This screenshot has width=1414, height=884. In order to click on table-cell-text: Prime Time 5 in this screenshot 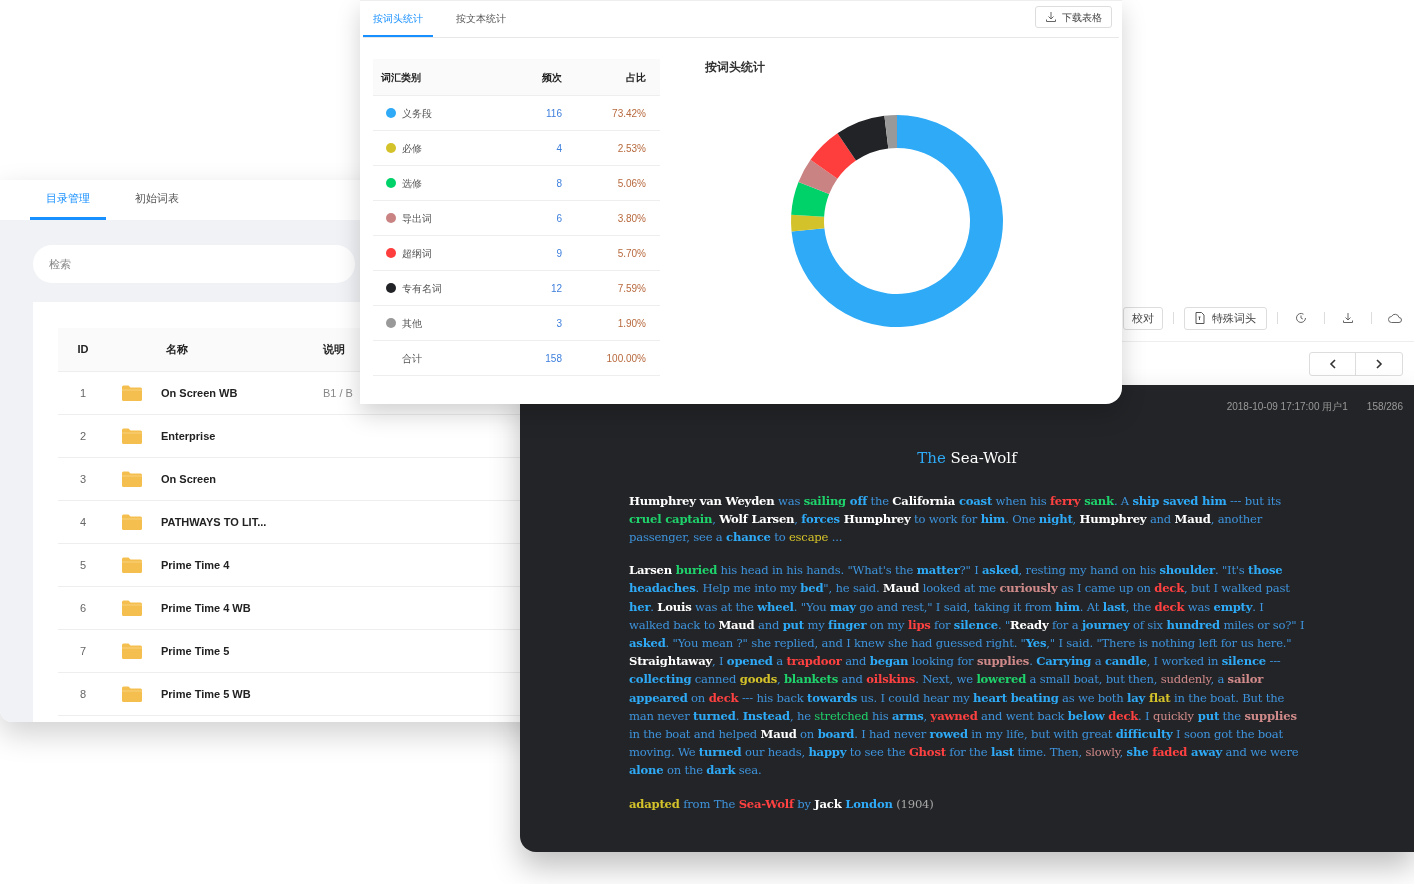, I will do `click(196, 651)`.